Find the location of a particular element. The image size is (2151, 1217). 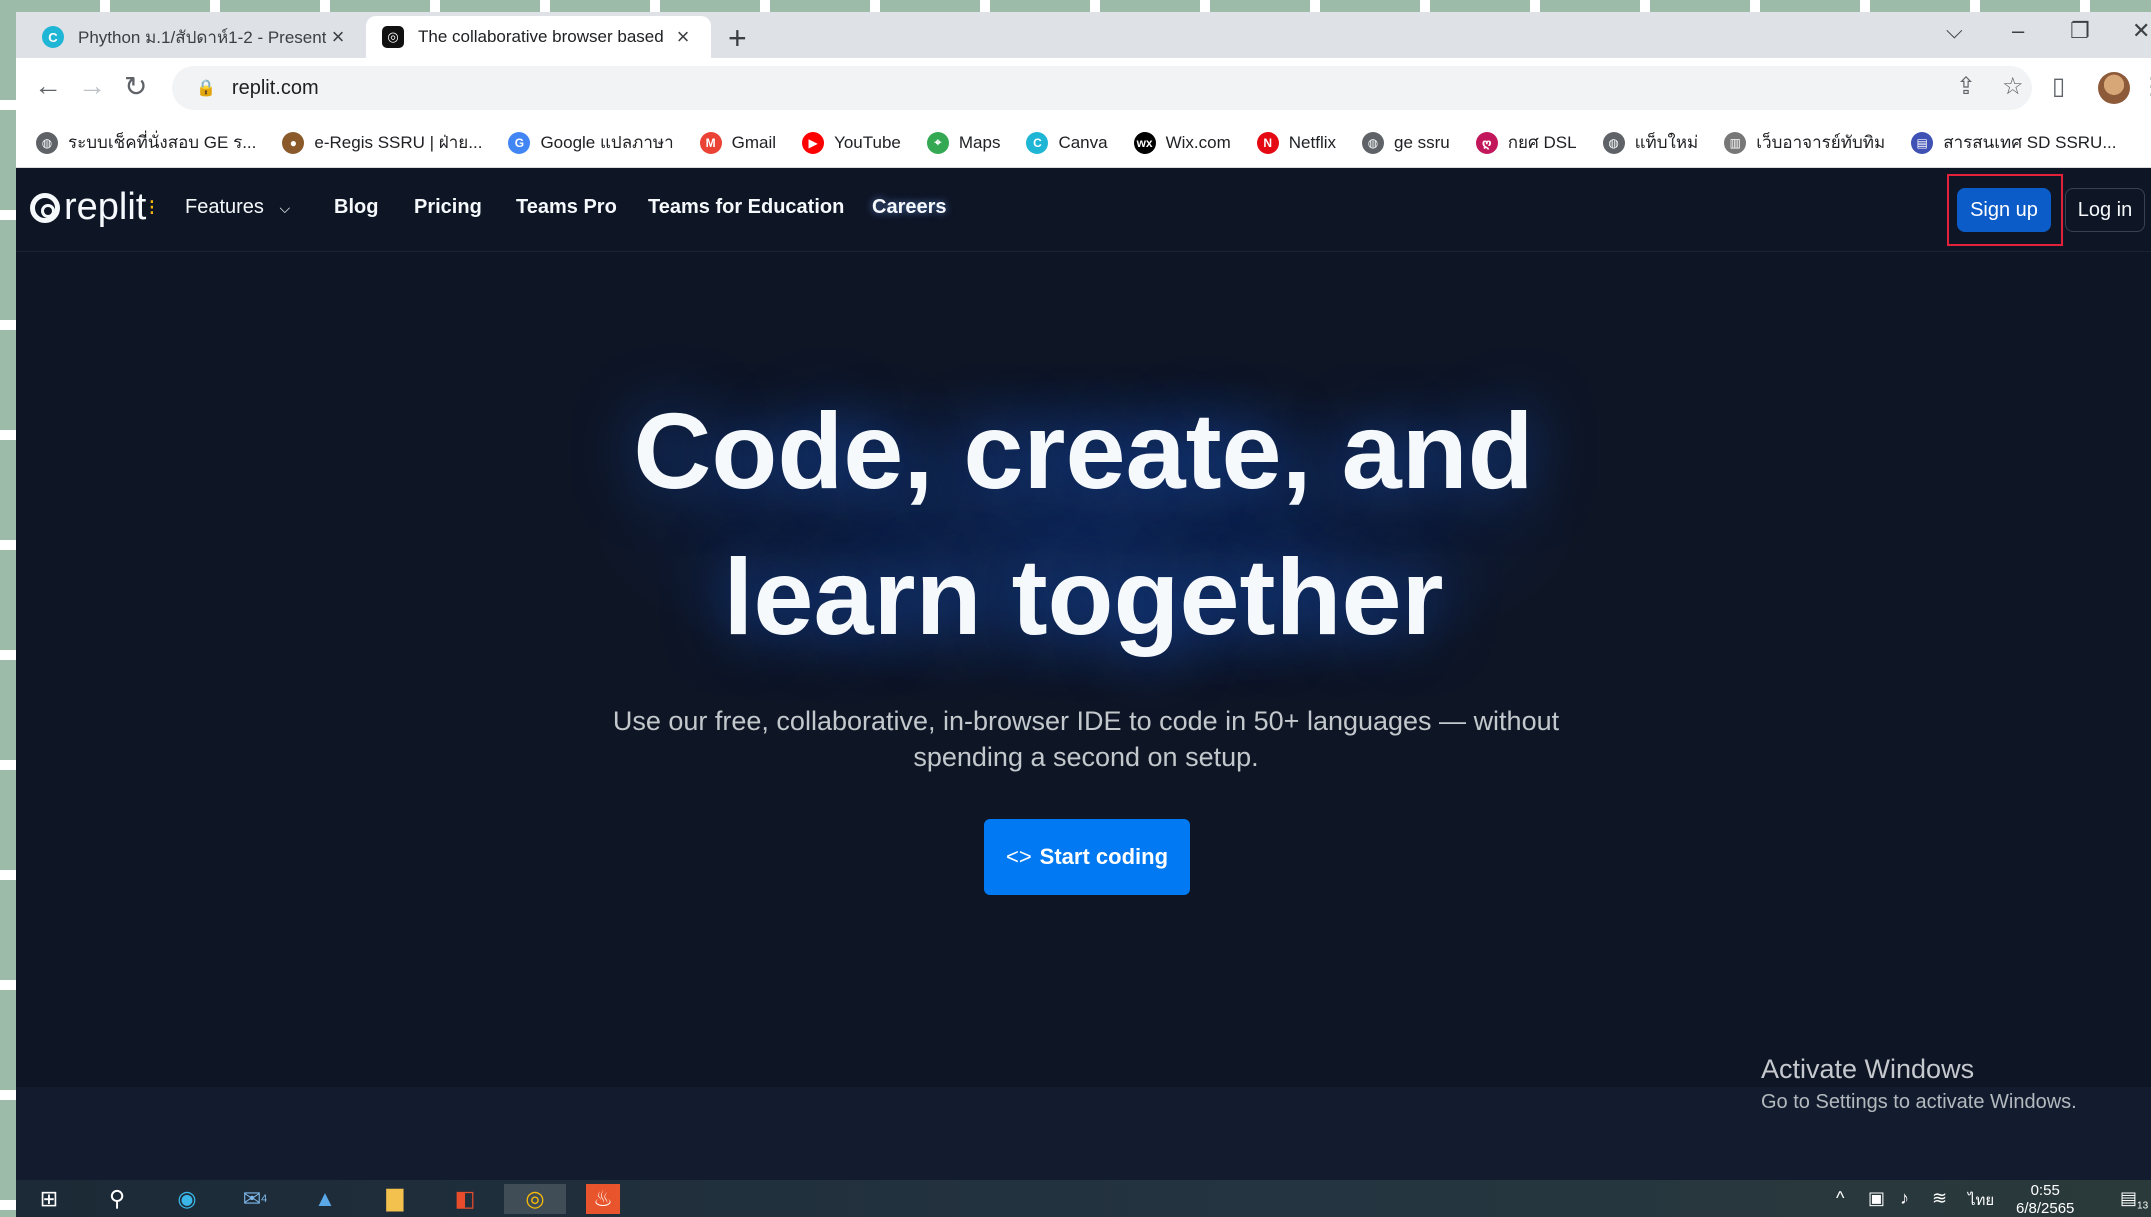

hero-subtitle-line2: spending a second on setup. is located at coordinates (1086, 757).